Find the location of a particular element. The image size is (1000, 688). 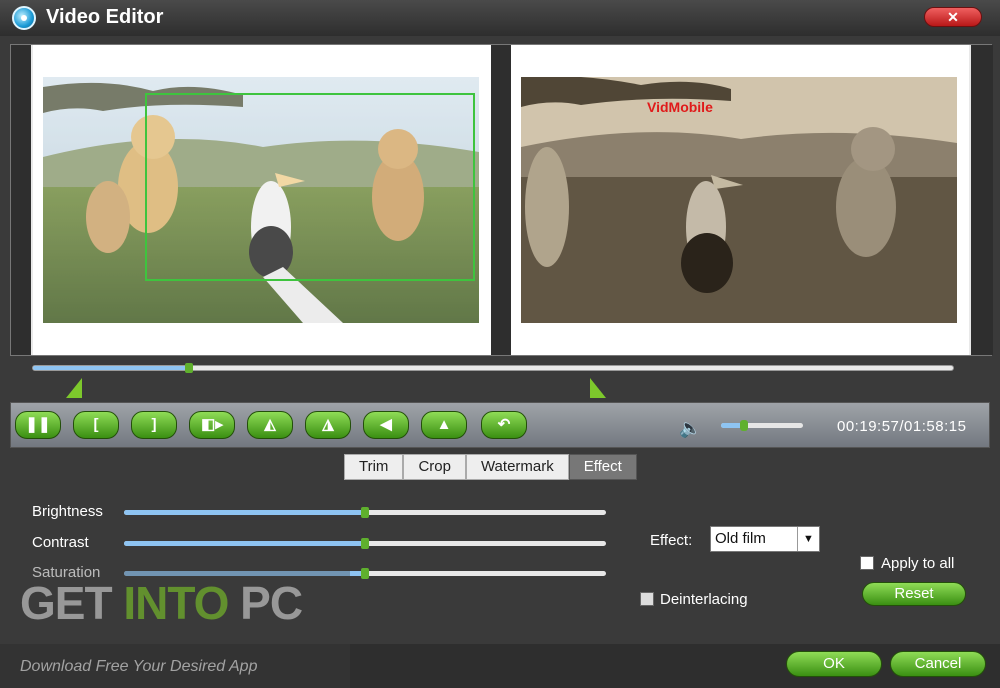

app-logo-icon is located at coordinates (24, 18).